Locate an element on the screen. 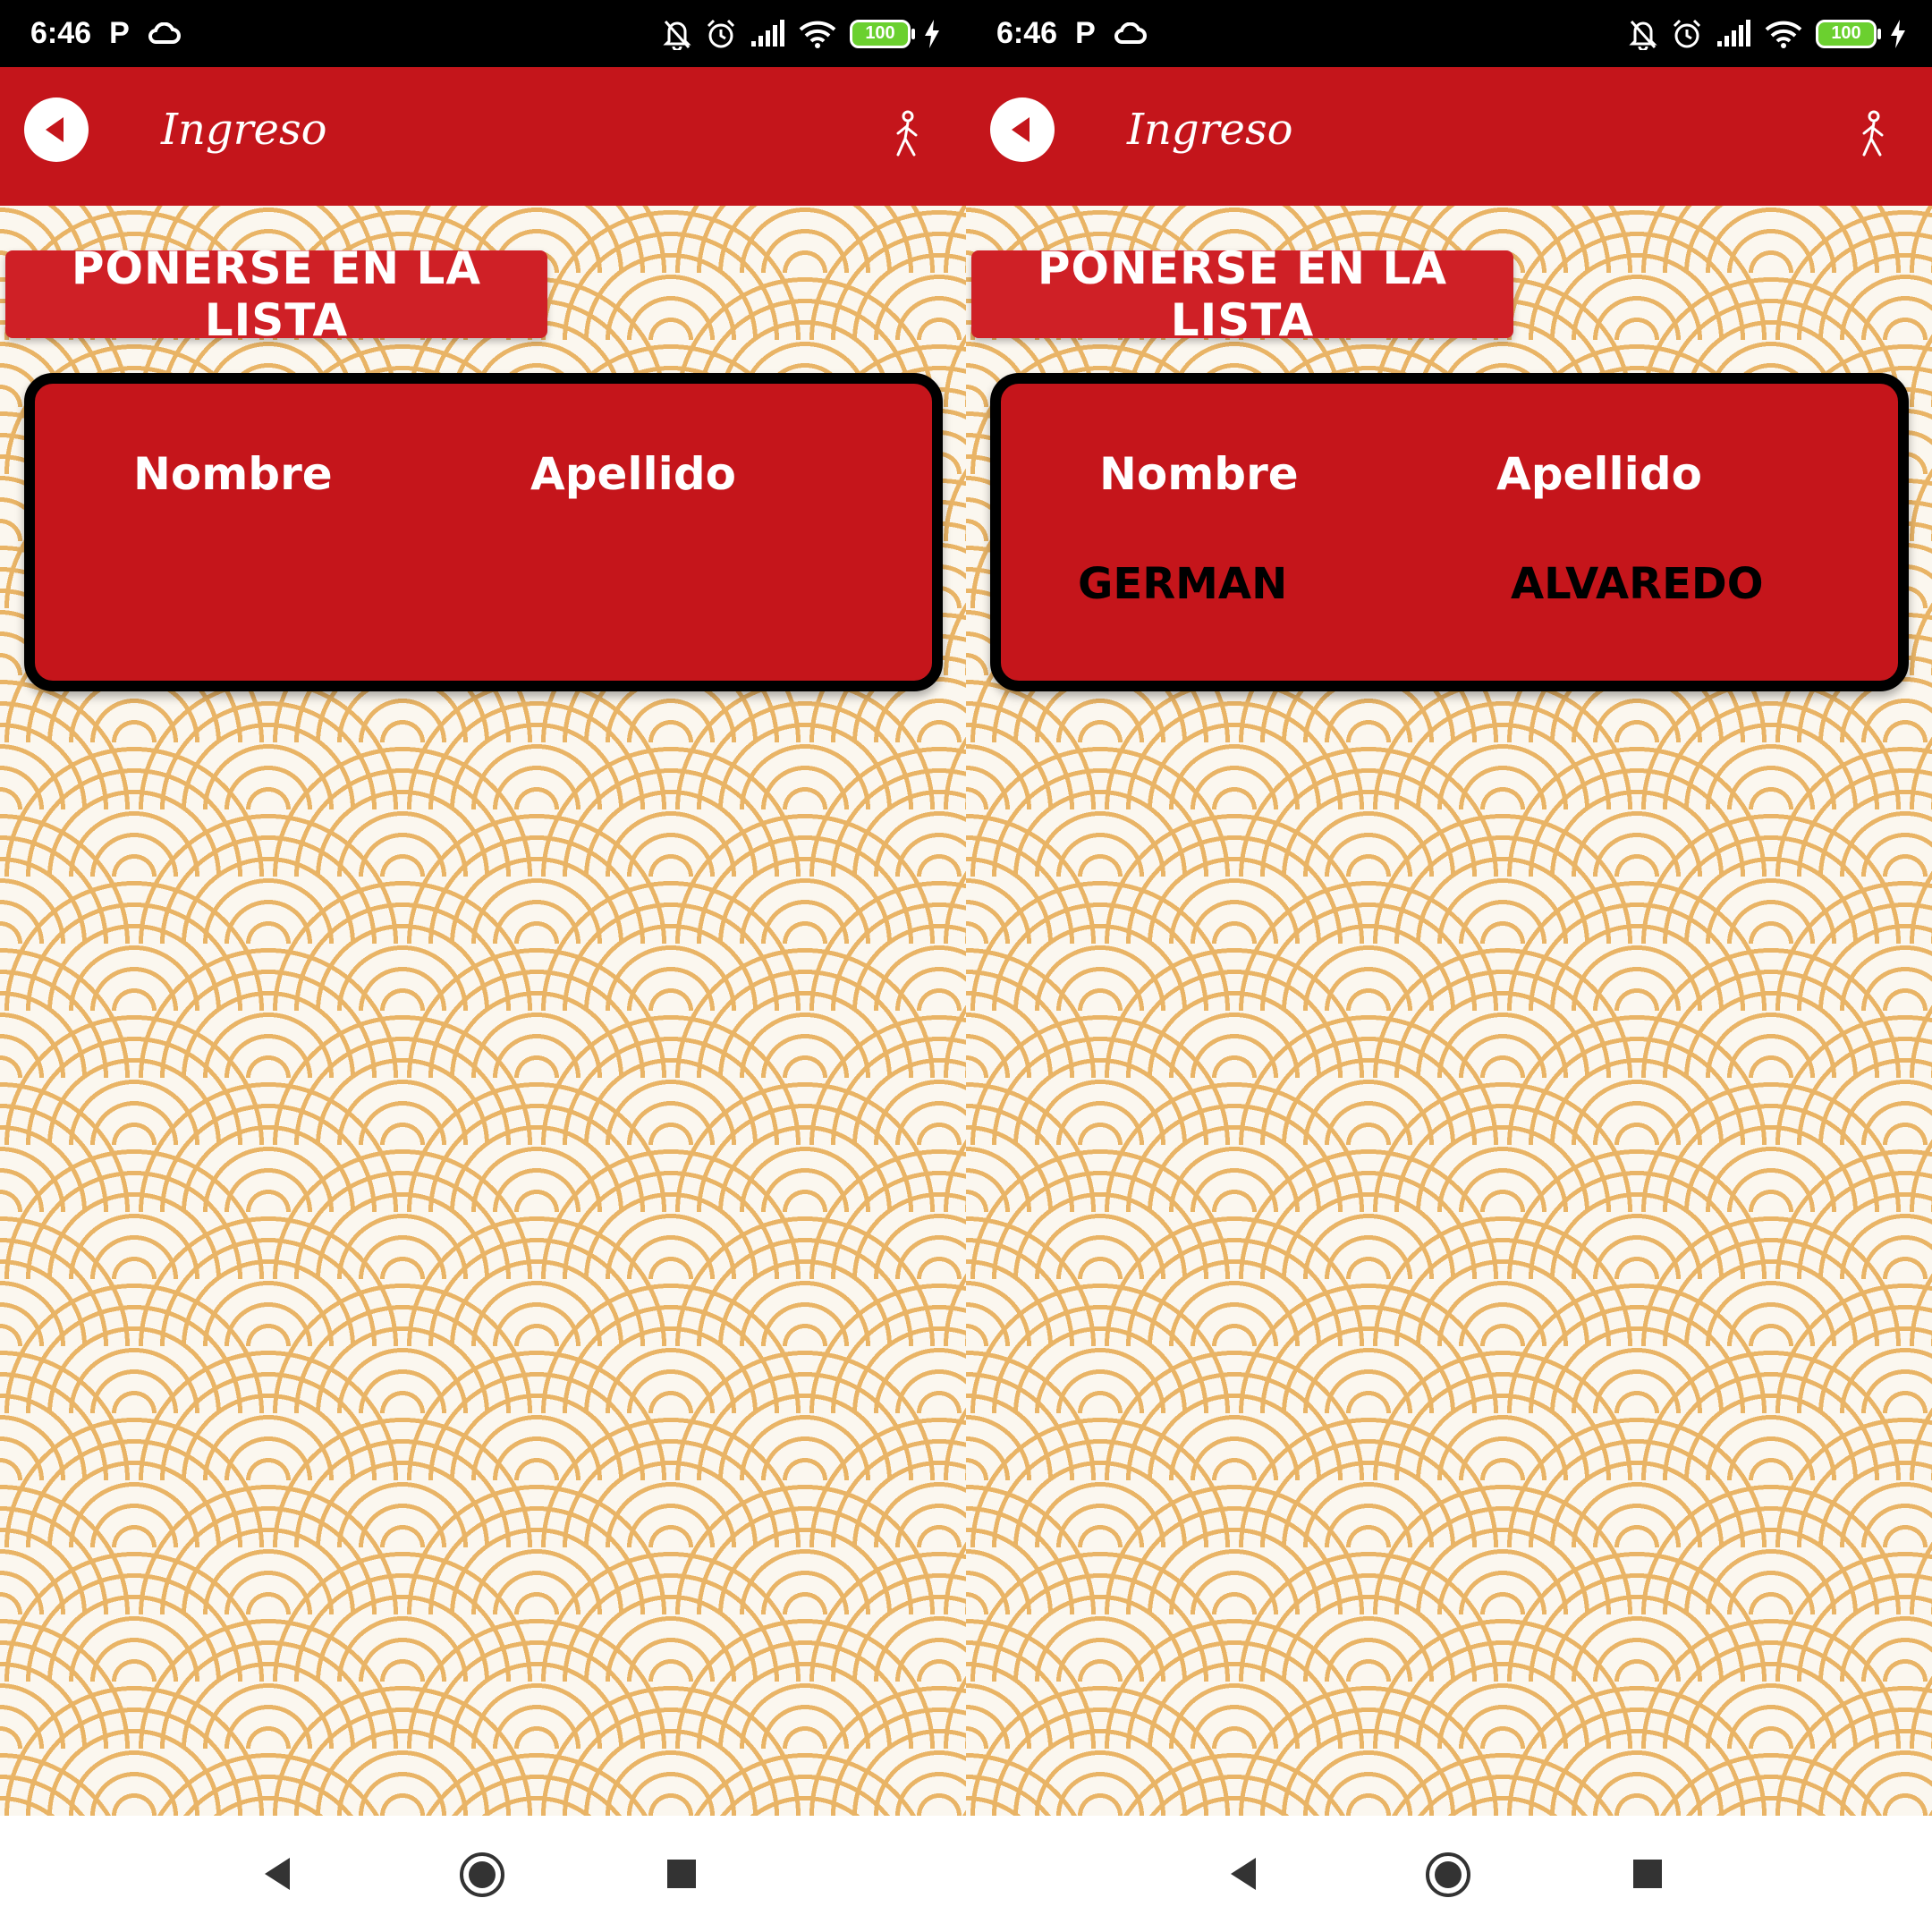 The width and height of the screenshot is (1932, 1932). waitlist-card: Nombre Apellido is located at coordinates (483, 532).